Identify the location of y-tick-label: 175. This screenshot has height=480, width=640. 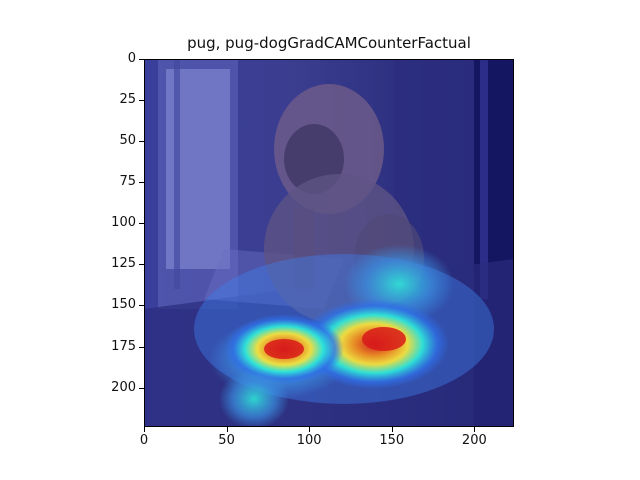
(123, 346).